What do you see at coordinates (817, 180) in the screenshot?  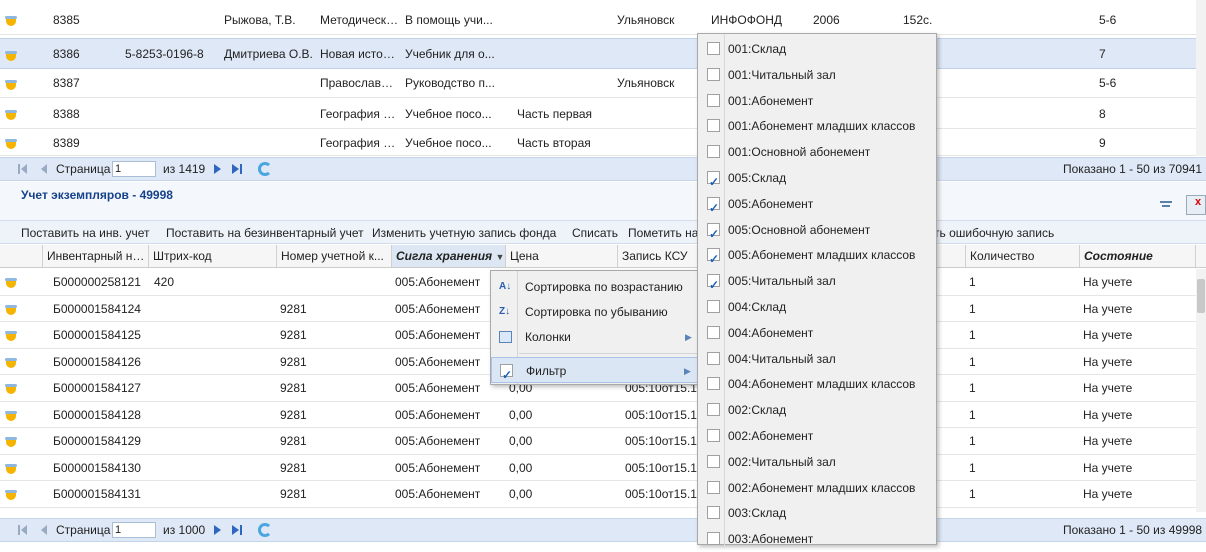 I see `filter-option: 005:Склад` at bounding box center [817, 180].